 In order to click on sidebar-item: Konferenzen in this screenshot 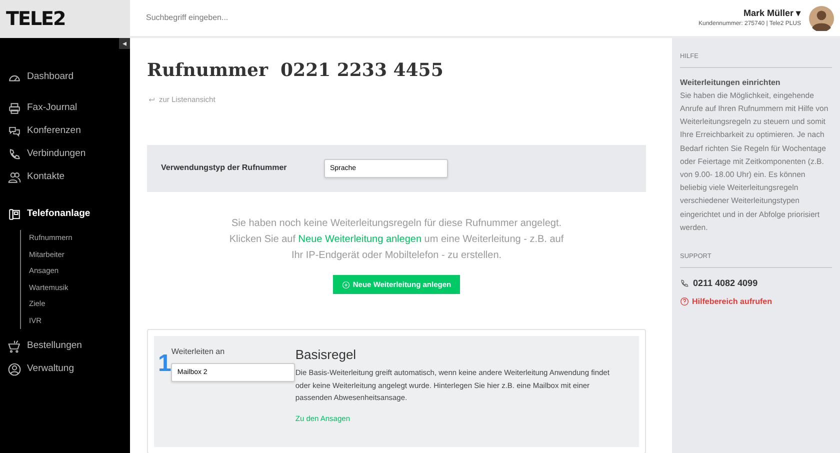, I will do `click(65, 131)`.